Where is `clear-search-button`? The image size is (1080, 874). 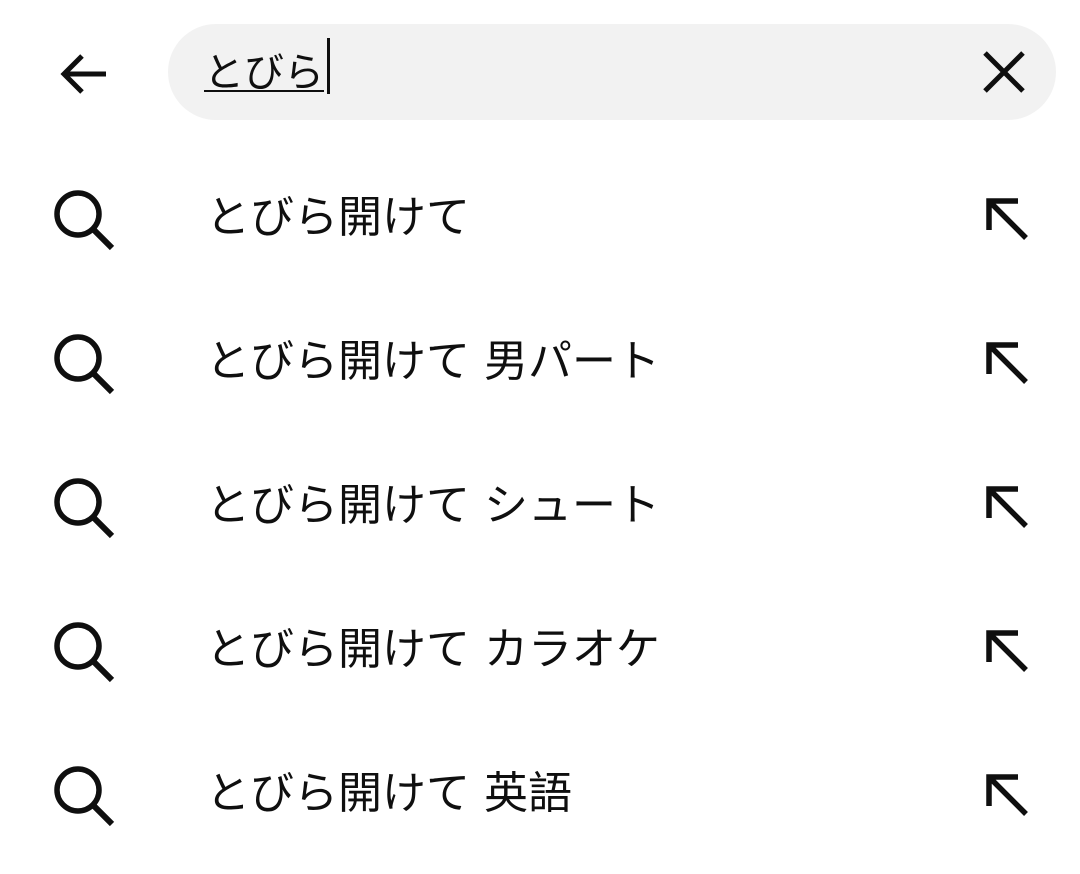 clear-search-button is located at coordinates (1004, 72).